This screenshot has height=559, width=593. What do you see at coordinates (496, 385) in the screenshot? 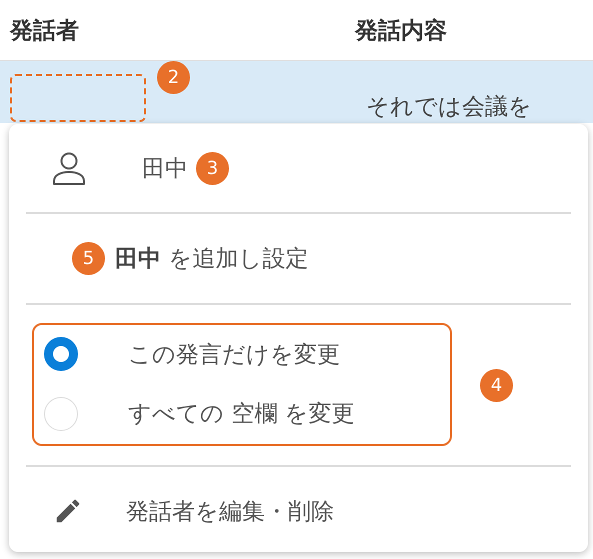
I see `step-badge: 4` at bounding box center [496, 385].